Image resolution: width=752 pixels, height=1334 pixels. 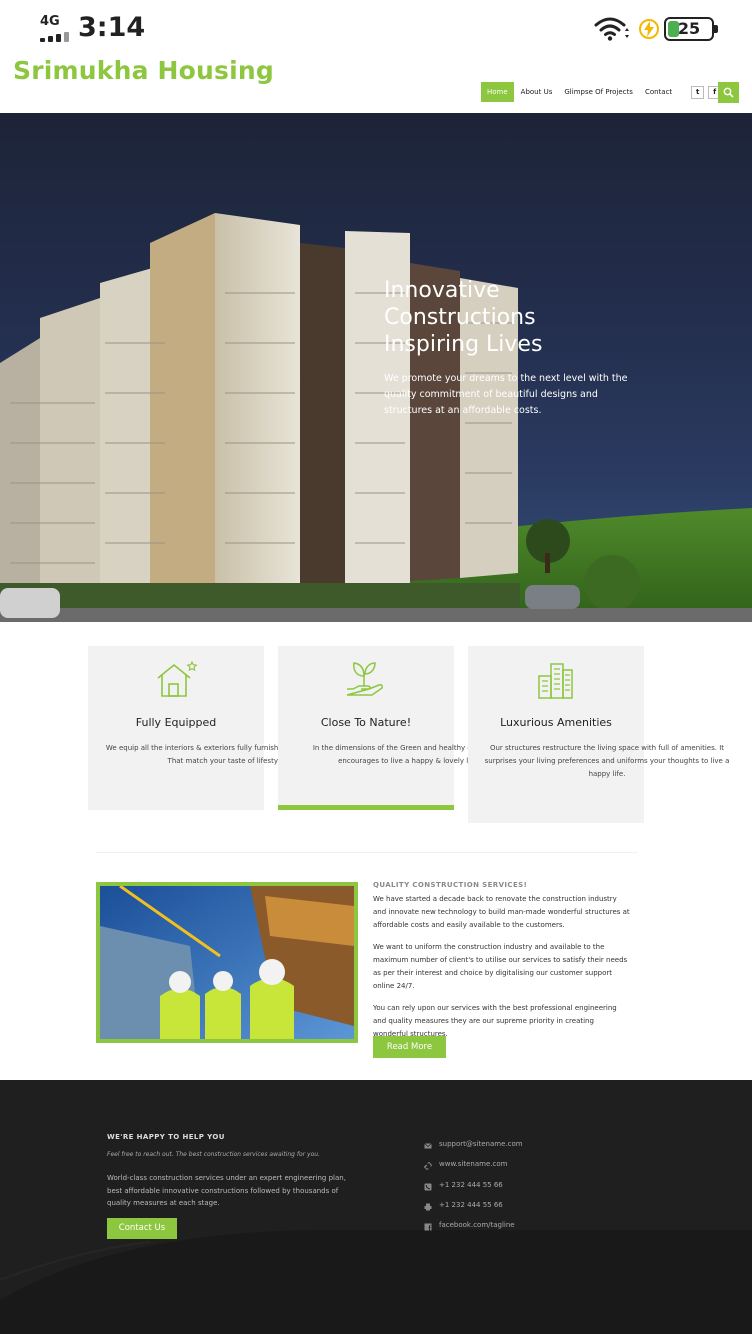 What do you see at coordinates (176, 722) in the screenshot?
I see `feature-title: Fully Equipped` at bounding box center [176, 722].